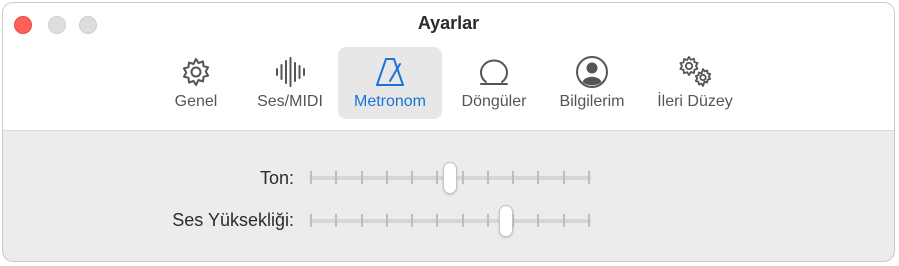 Image resolution: width=899 pixels, height=266 pixels. Describe the element at coordinates (494, 101) in the screenshot. I see `tab-label: Döngüler` at that location.